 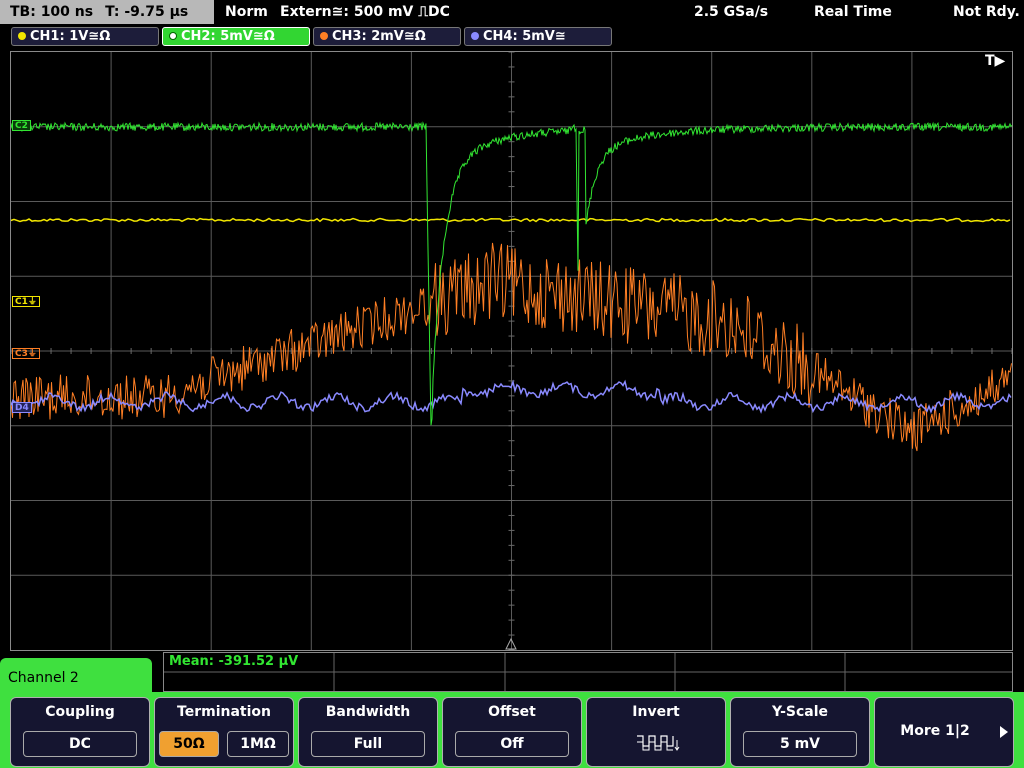 I want to click on channel-1-dot-icon, so click(x=22, y=36).